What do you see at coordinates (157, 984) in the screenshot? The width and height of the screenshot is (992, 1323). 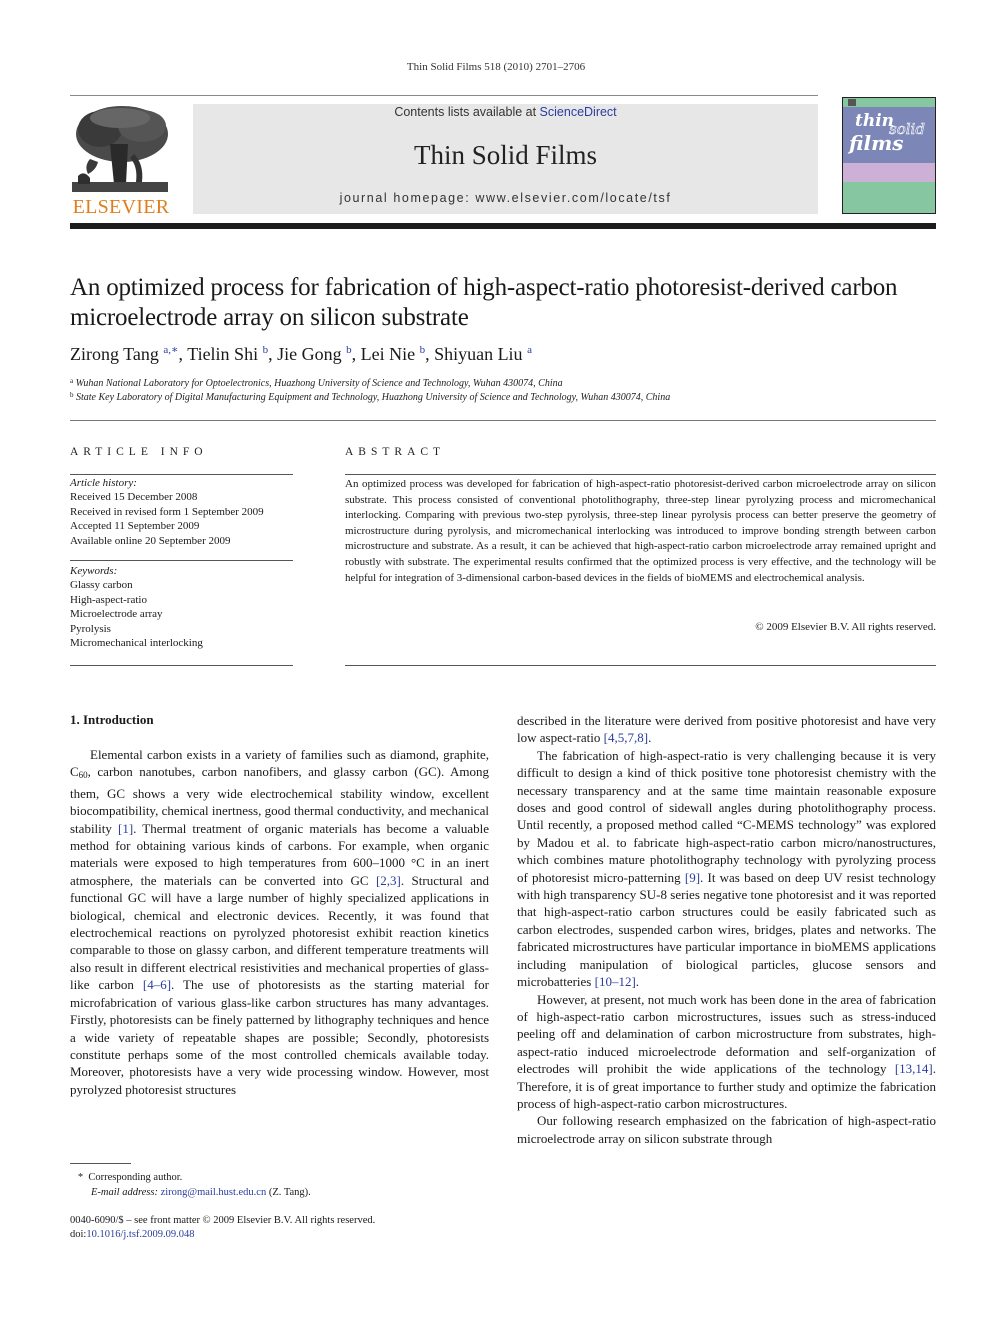 I see `citation-link: [4–6]` at bounding box center [157, 984].